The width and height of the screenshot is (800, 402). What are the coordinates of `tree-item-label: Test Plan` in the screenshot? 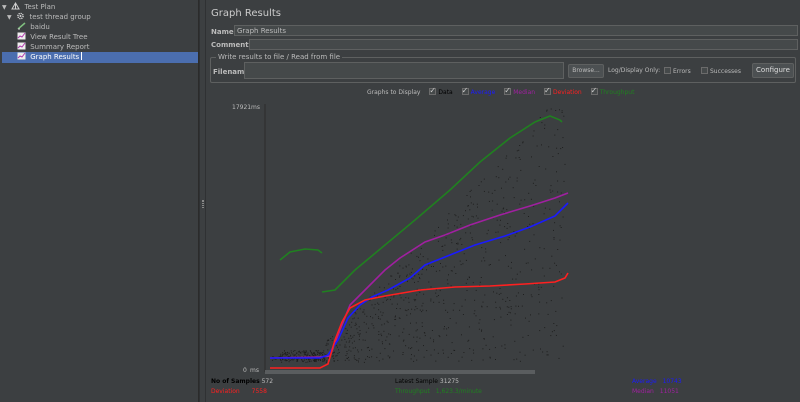 It's located at (40, 7).